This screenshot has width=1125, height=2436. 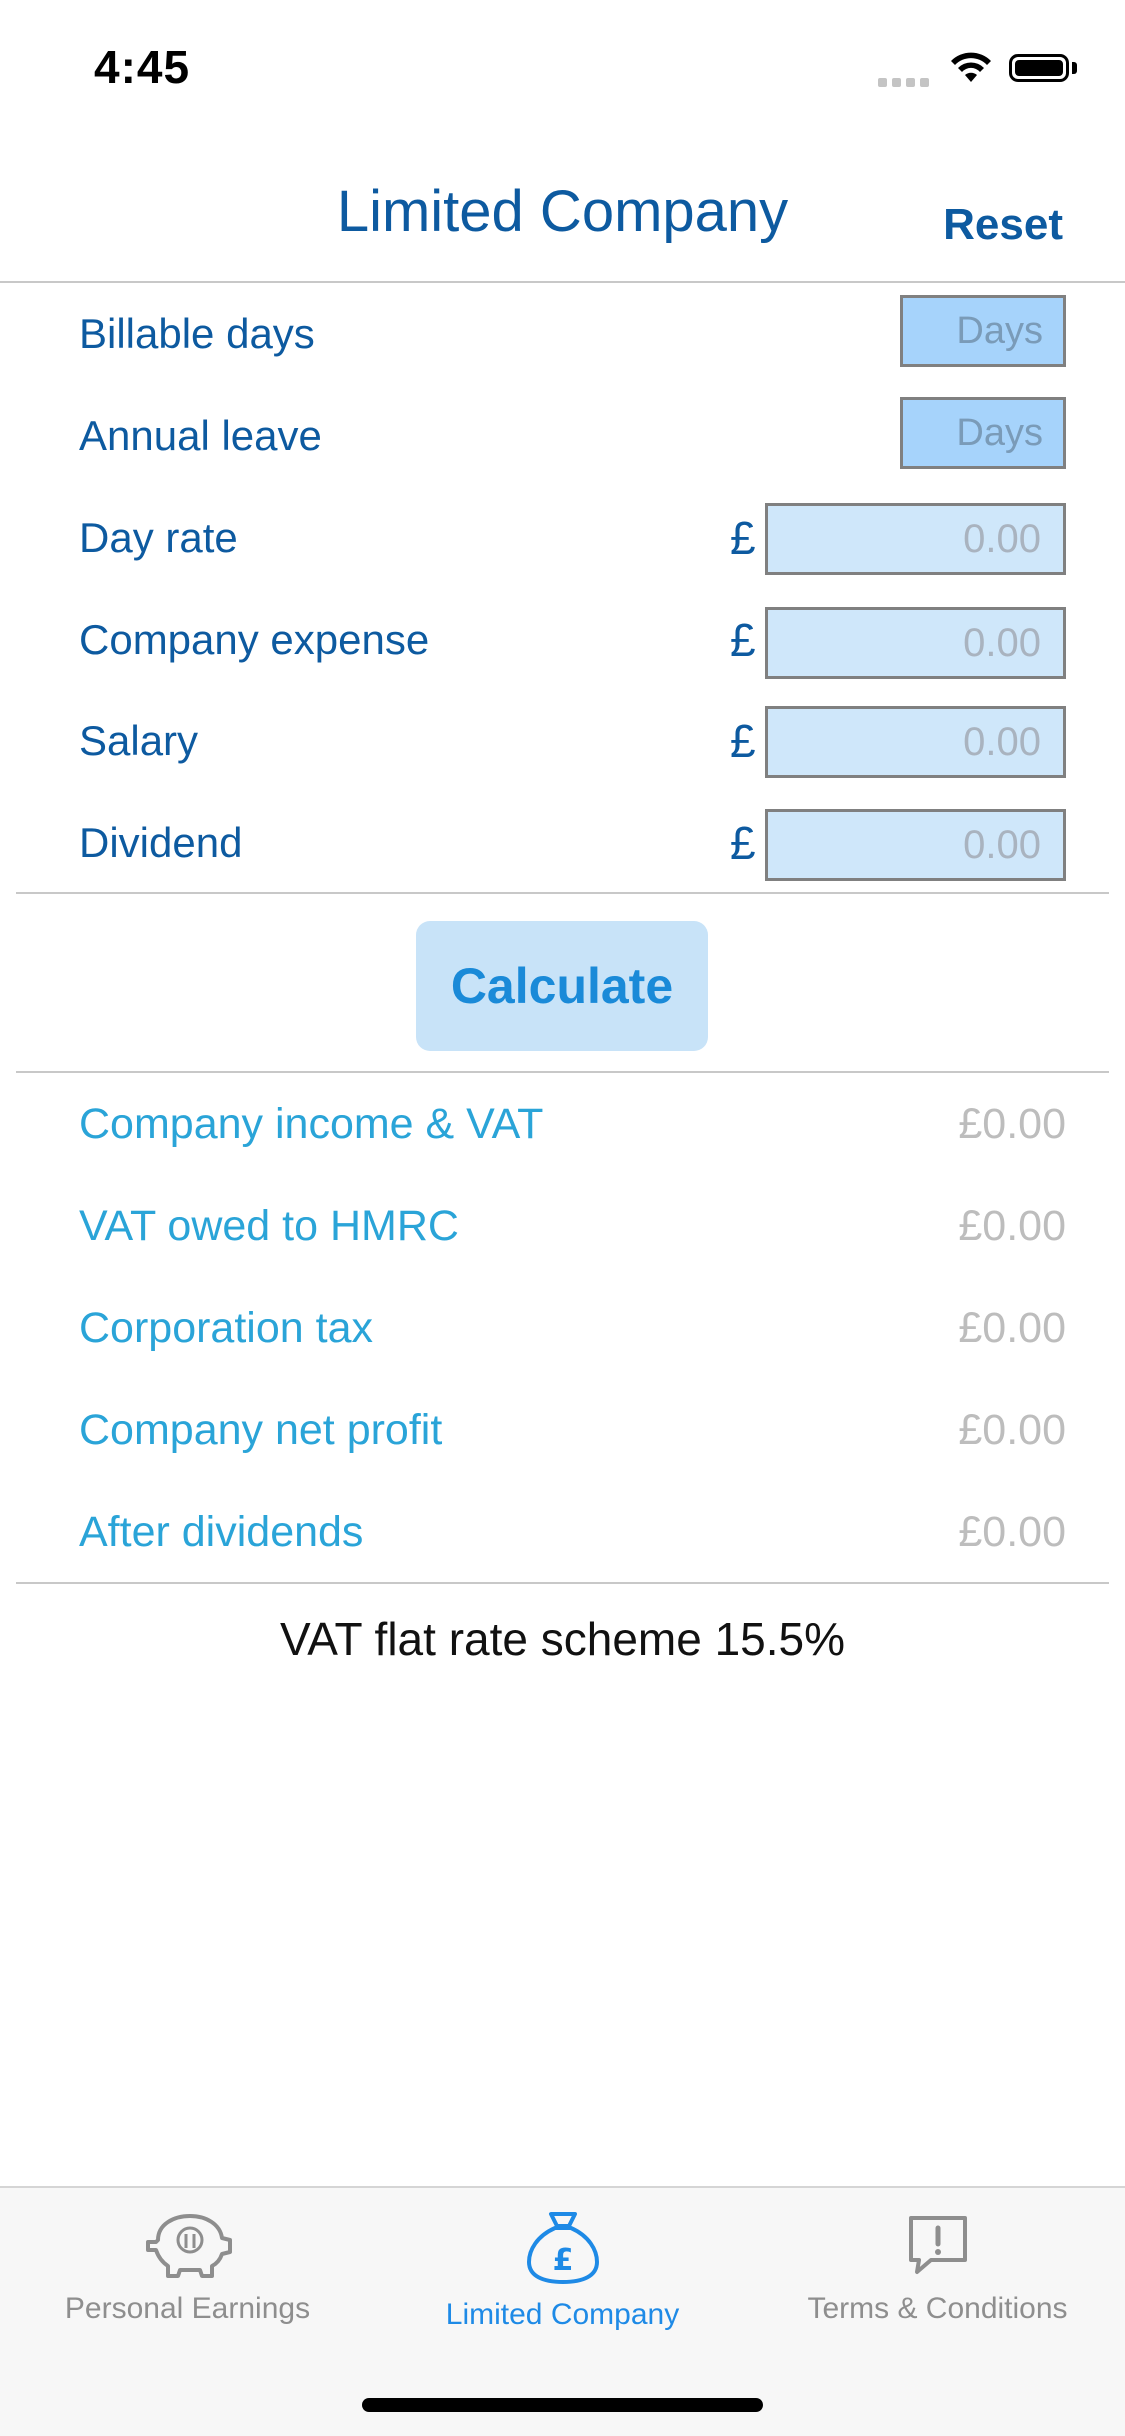 I want to click on result-after-dividends-value: £0.00, so click(x=1012, y=1532).